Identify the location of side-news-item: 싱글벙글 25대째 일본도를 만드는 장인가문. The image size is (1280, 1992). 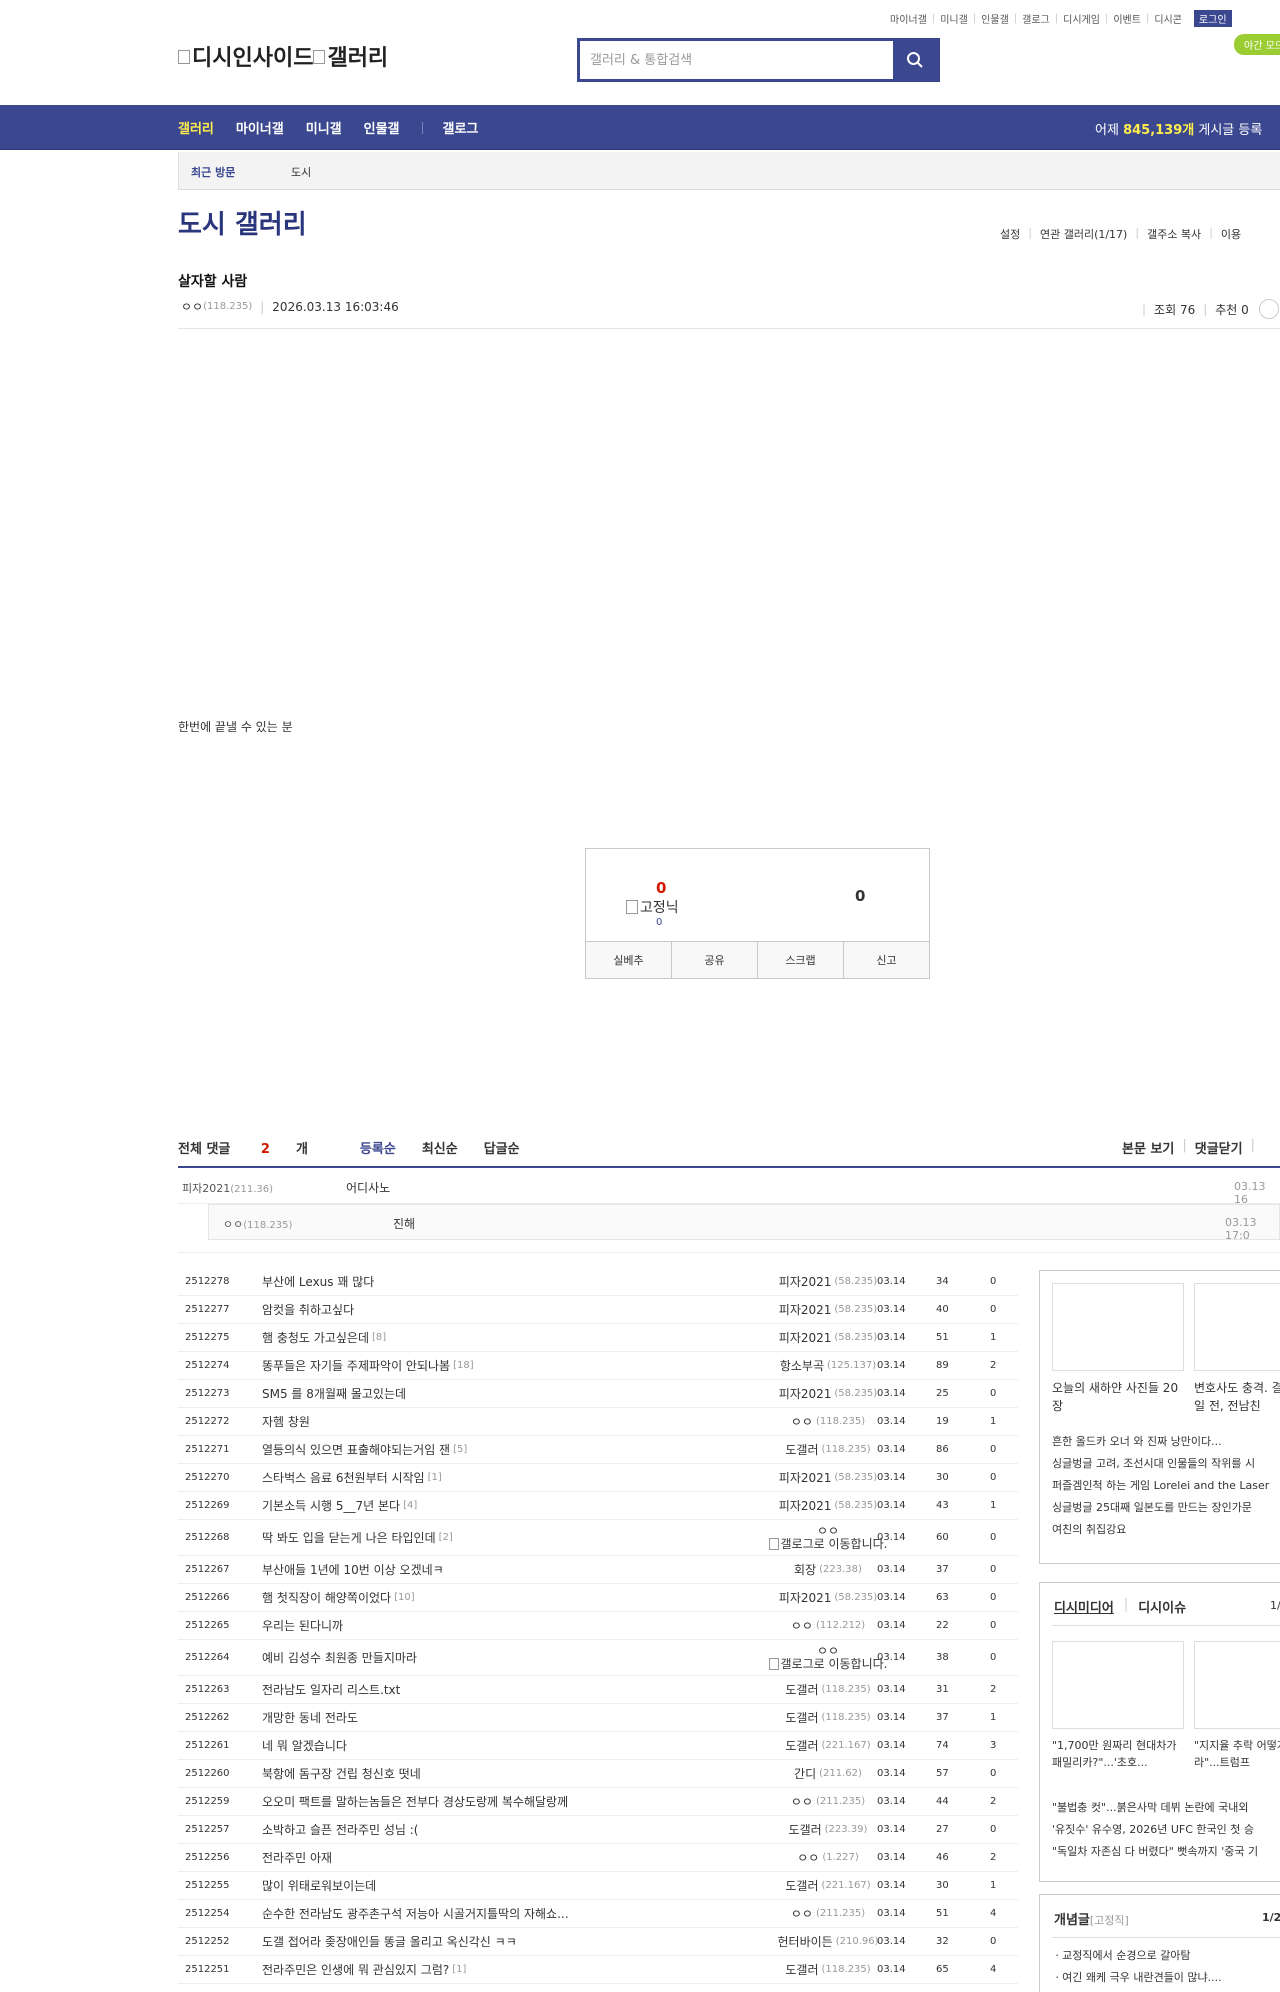
(1160, 1508).